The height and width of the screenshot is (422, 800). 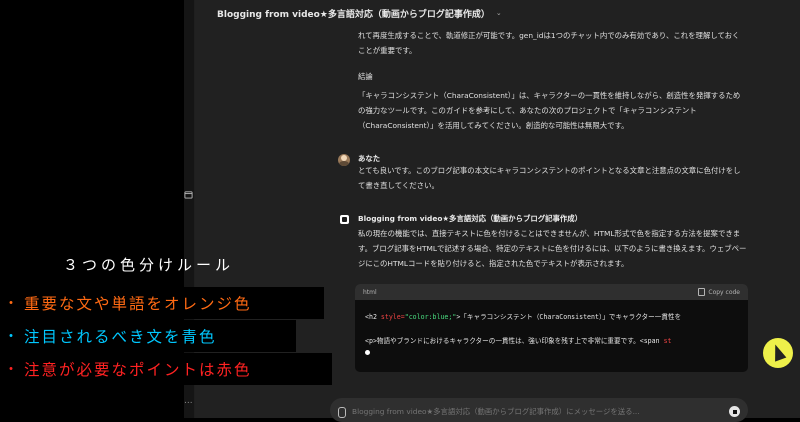 I want to click on stop-icon, so click(x=734, y=411).